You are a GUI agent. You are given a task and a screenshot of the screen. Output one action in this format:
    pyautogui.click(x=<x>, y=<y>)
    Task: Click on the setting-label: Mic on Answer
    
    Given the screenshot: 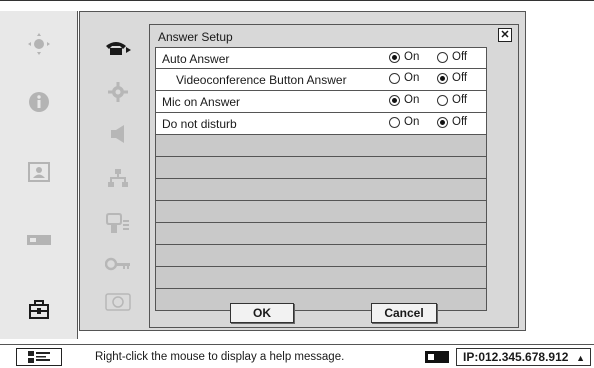 What is the action you would take?
    pyautogui.click(x=201, y=102)
    